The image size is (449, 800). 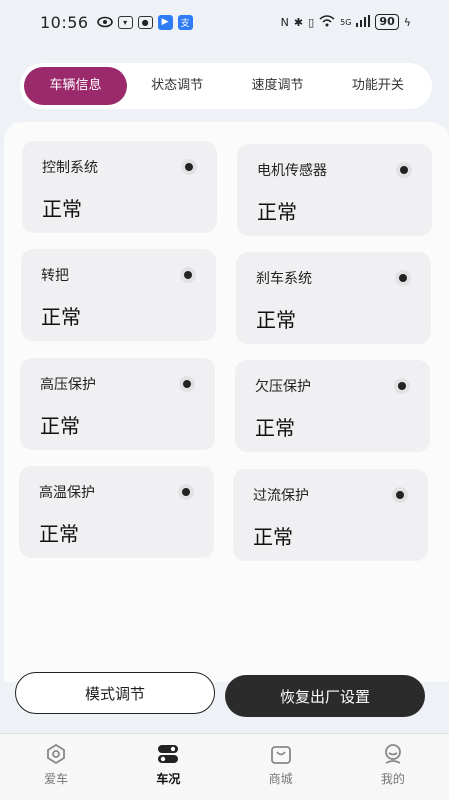 What do you see at coordinates (311, 22) in the screenshot?
I see `vibrate-icon: ▯` at bounding box center [311, 22].